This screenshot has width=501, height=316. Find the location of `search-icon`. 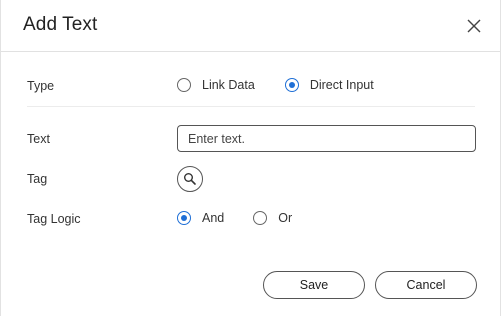

search-icon is located at coordinates (190, 179).